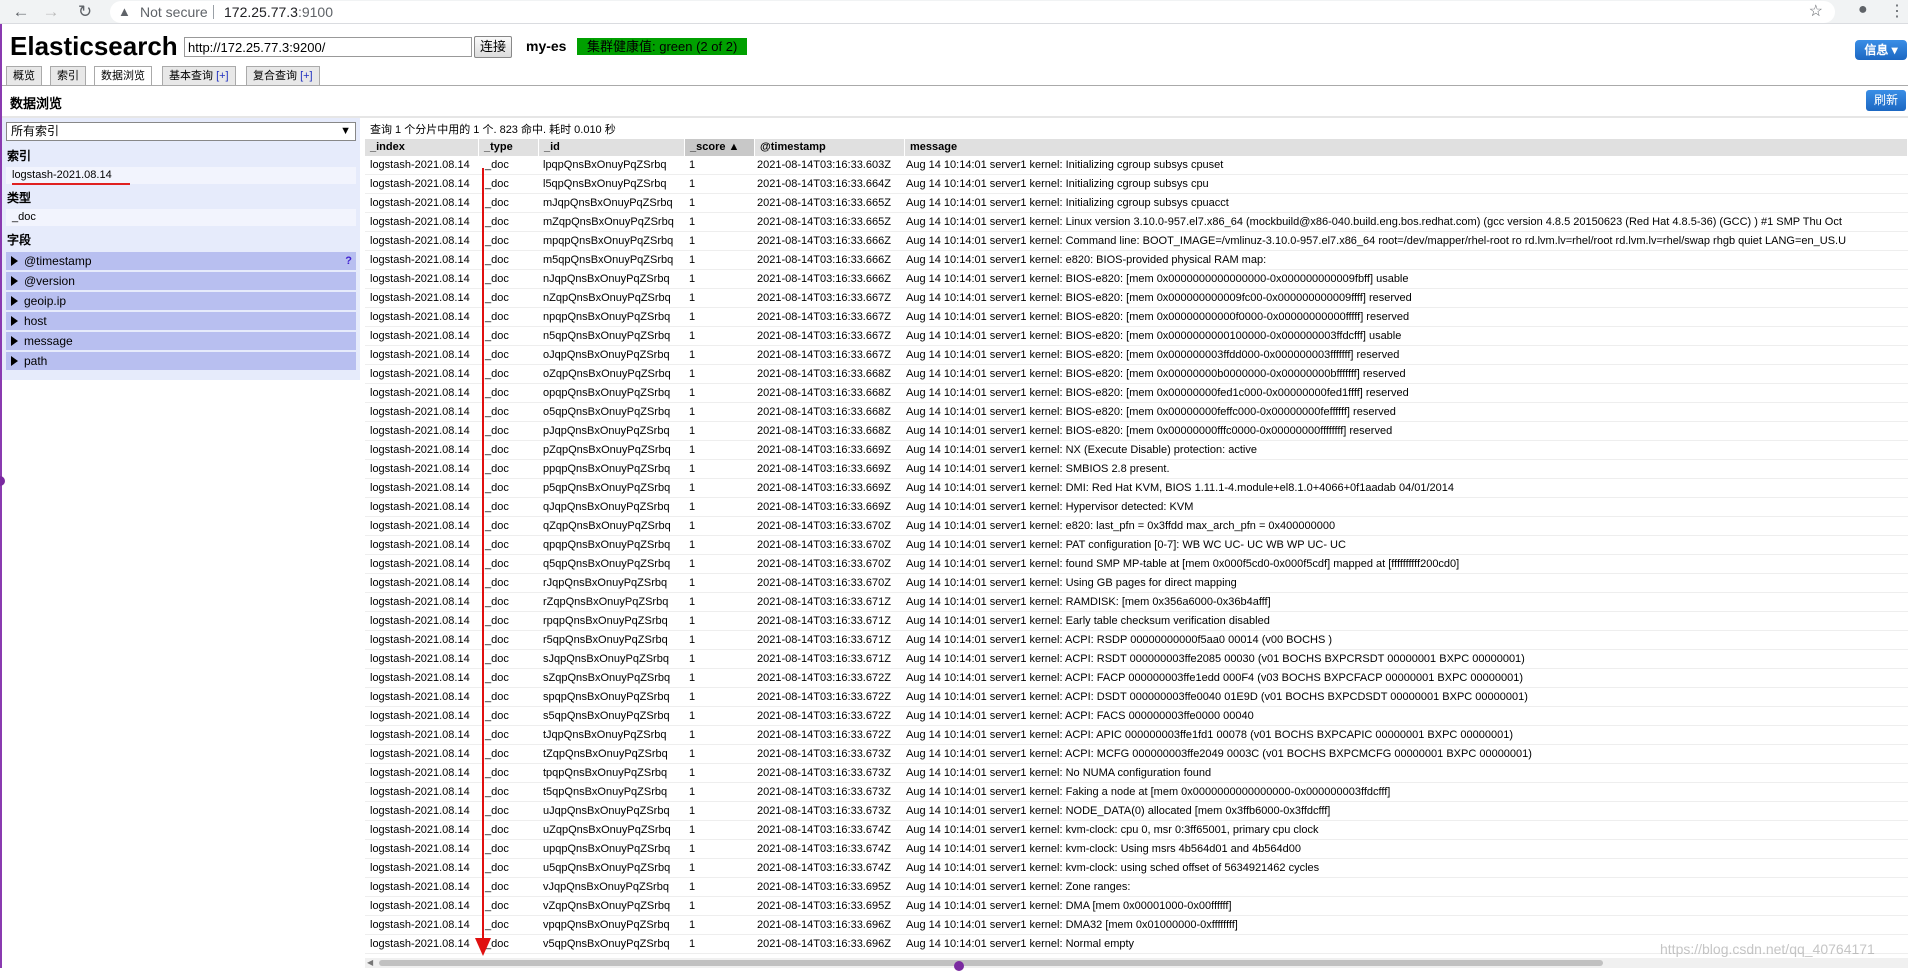  I want to click on type-filter-item: _doc, so click(181, 217).